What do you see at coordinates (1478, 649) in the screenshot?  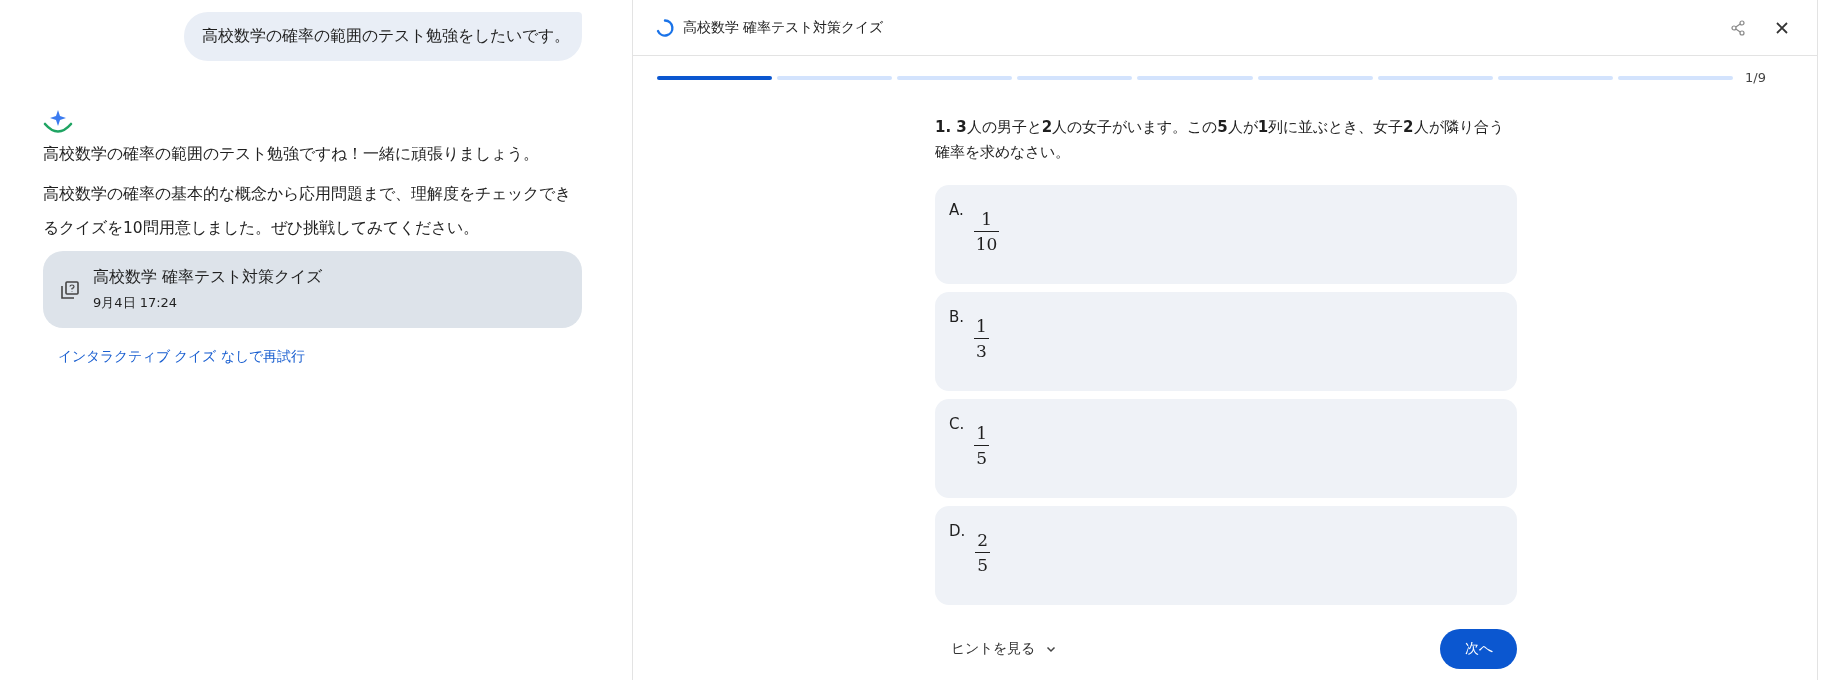 I see `next-button: 次へ` at bounding box center [1478, 649].